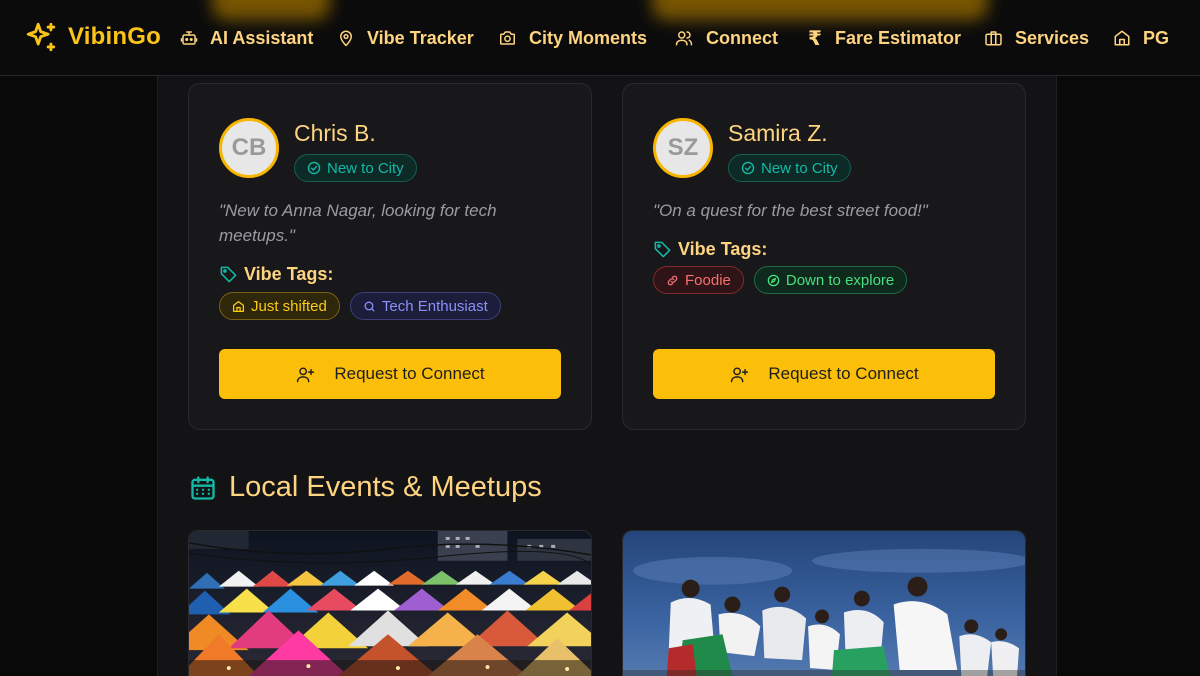 The image size is (1200, 676). What do you see at coordinates (289, 306) in the screenshot?
I see `vibe-tag-label: Just shifted` at bounding box center [289, 306].